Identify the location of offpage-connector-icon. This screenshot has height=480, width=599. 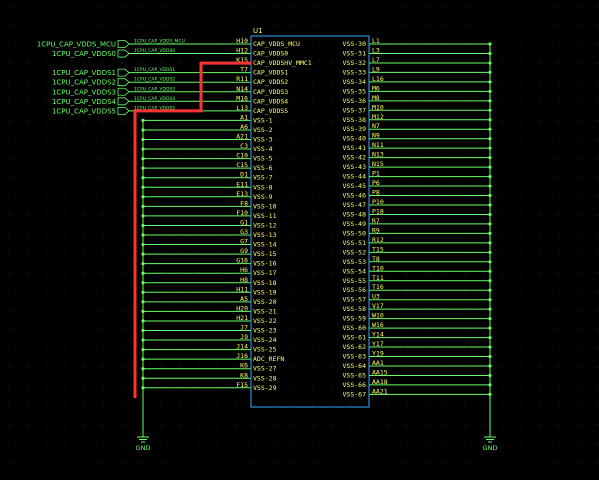
(123, 72).